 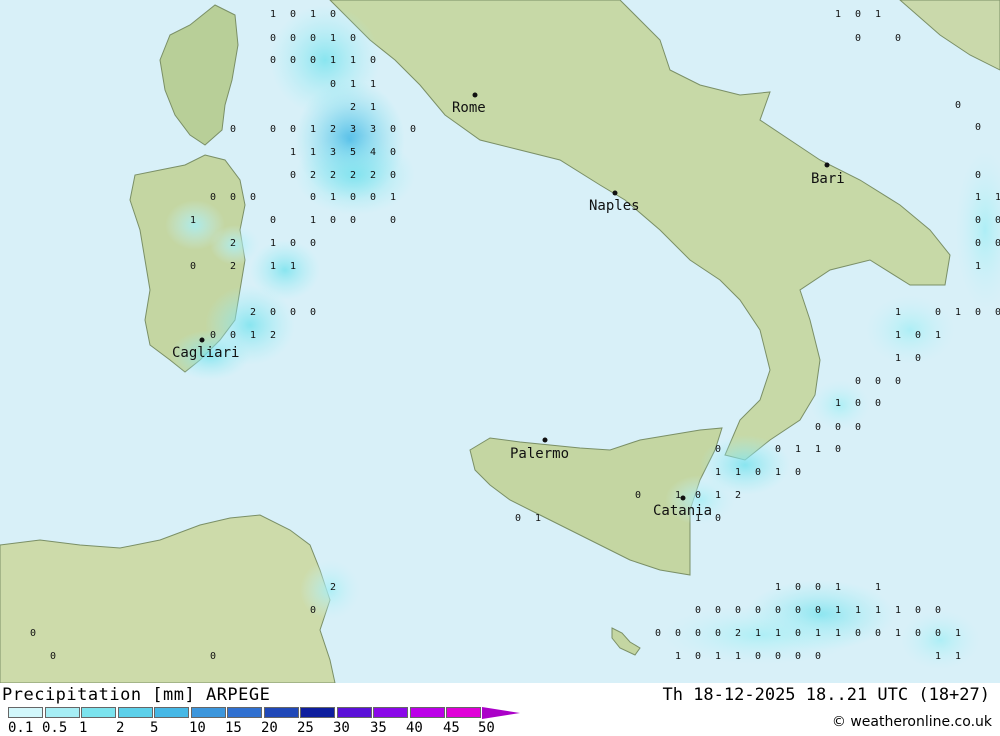 I want to click on city-label-catania: Catania, so click(x=682, y=511).